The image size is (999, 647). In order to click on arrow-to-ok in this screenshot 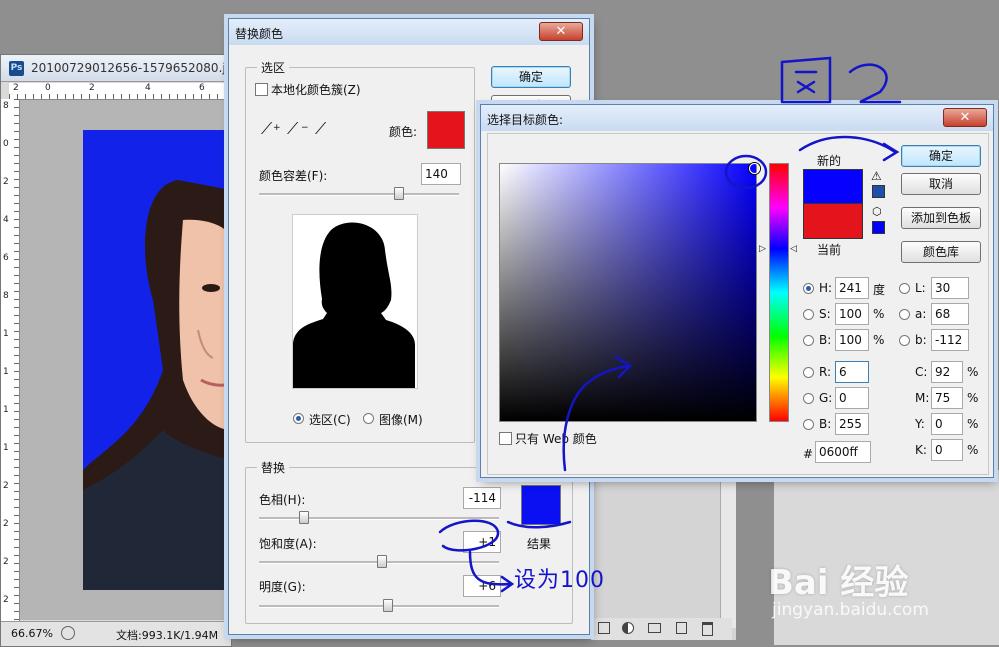, I will do `click(847, 144)`.